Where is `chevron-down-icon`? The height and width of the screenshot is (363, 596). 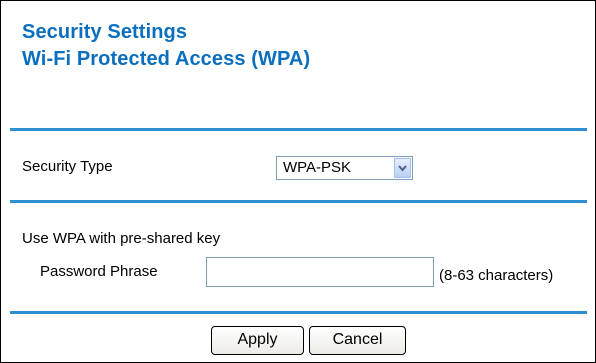 chevron-down-icon is located at coordinates (402, 168).